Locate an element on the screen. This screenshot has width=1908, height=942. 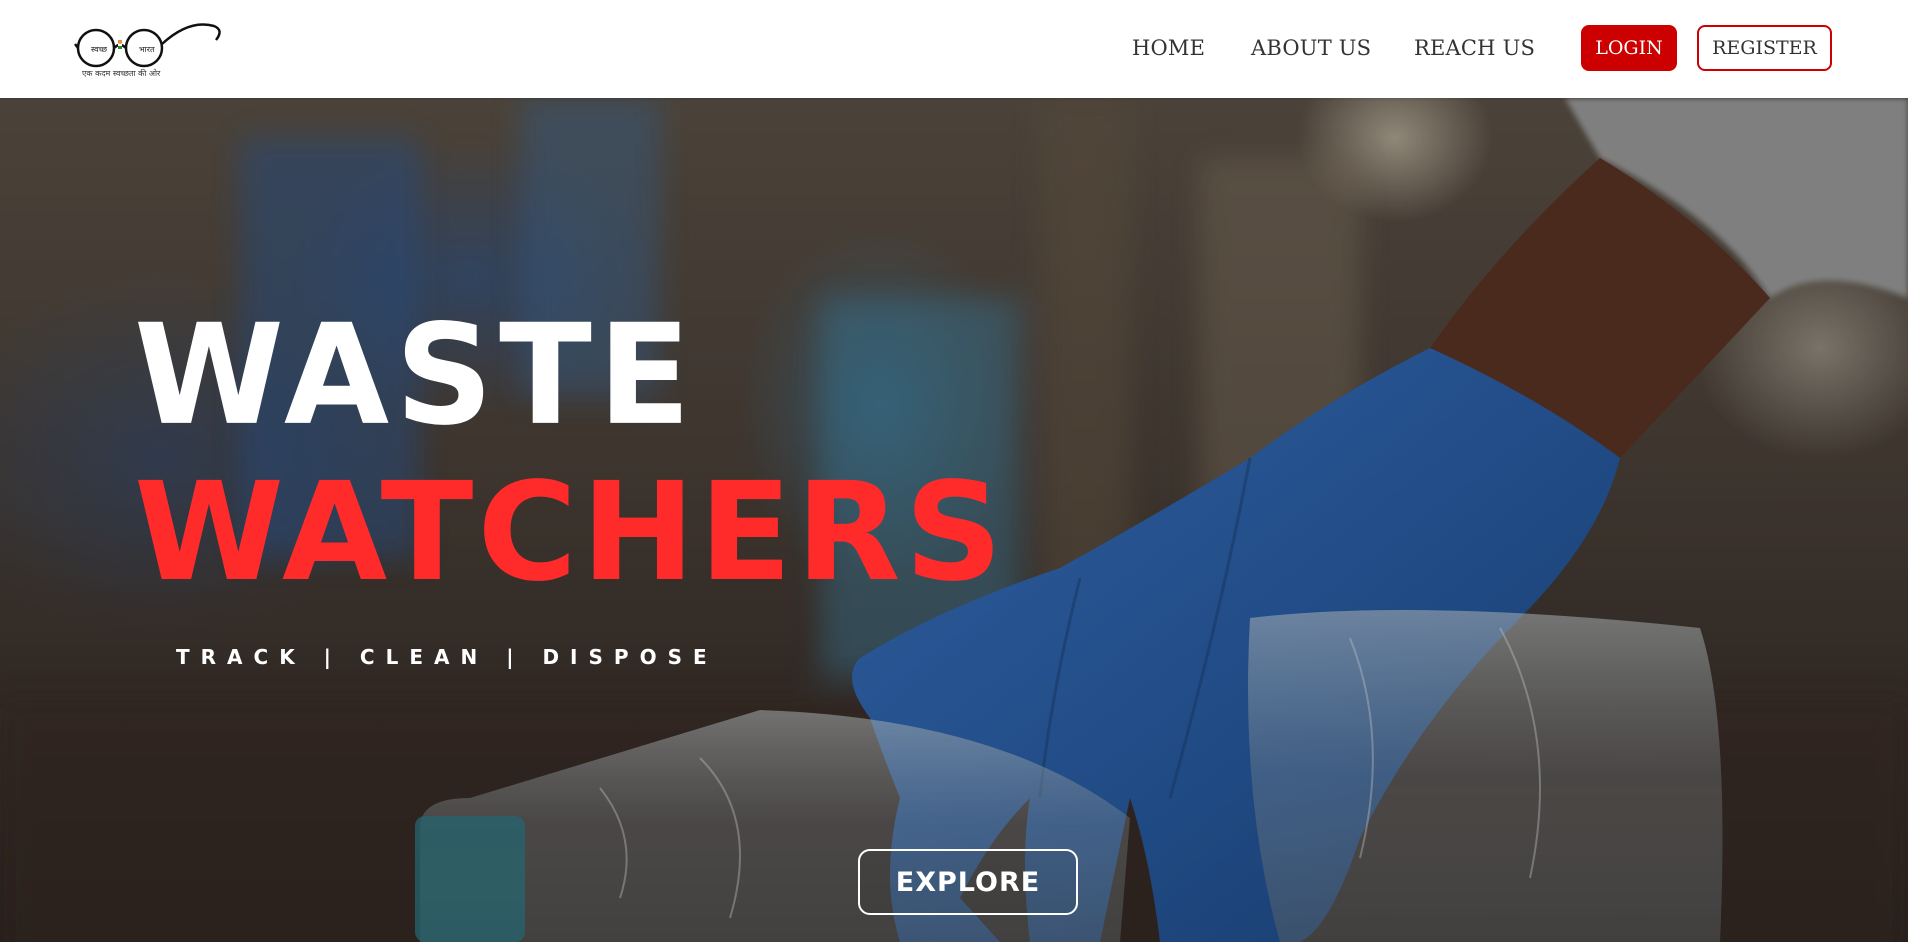
hero-title-line-2: WATCHERS is located at coordinates (570, 533).